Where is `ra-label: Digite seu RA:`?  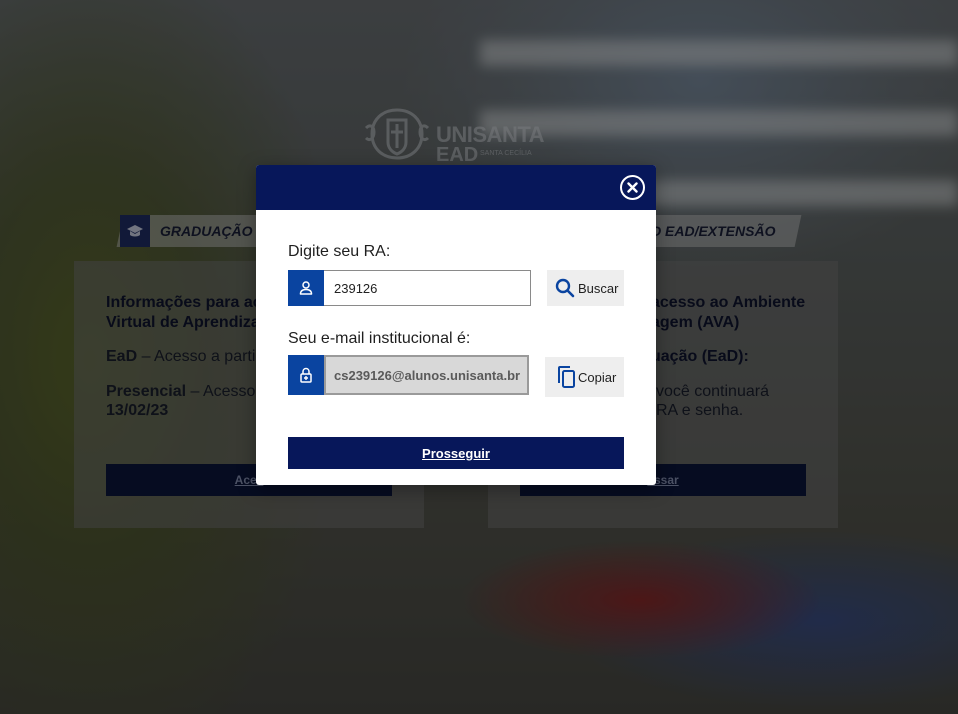 ra-label: Digite seu RA: is located at coordinates (339, 251).